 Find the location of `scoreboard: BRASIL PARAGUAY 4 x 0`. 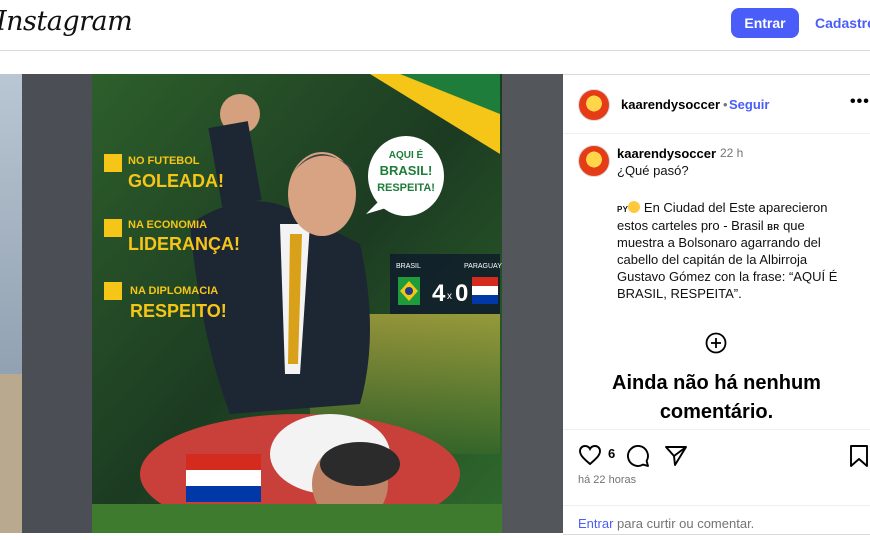

scoreboard: BRASIL PARAGUAY 4 x 0 is located at coordinates (446, 284).